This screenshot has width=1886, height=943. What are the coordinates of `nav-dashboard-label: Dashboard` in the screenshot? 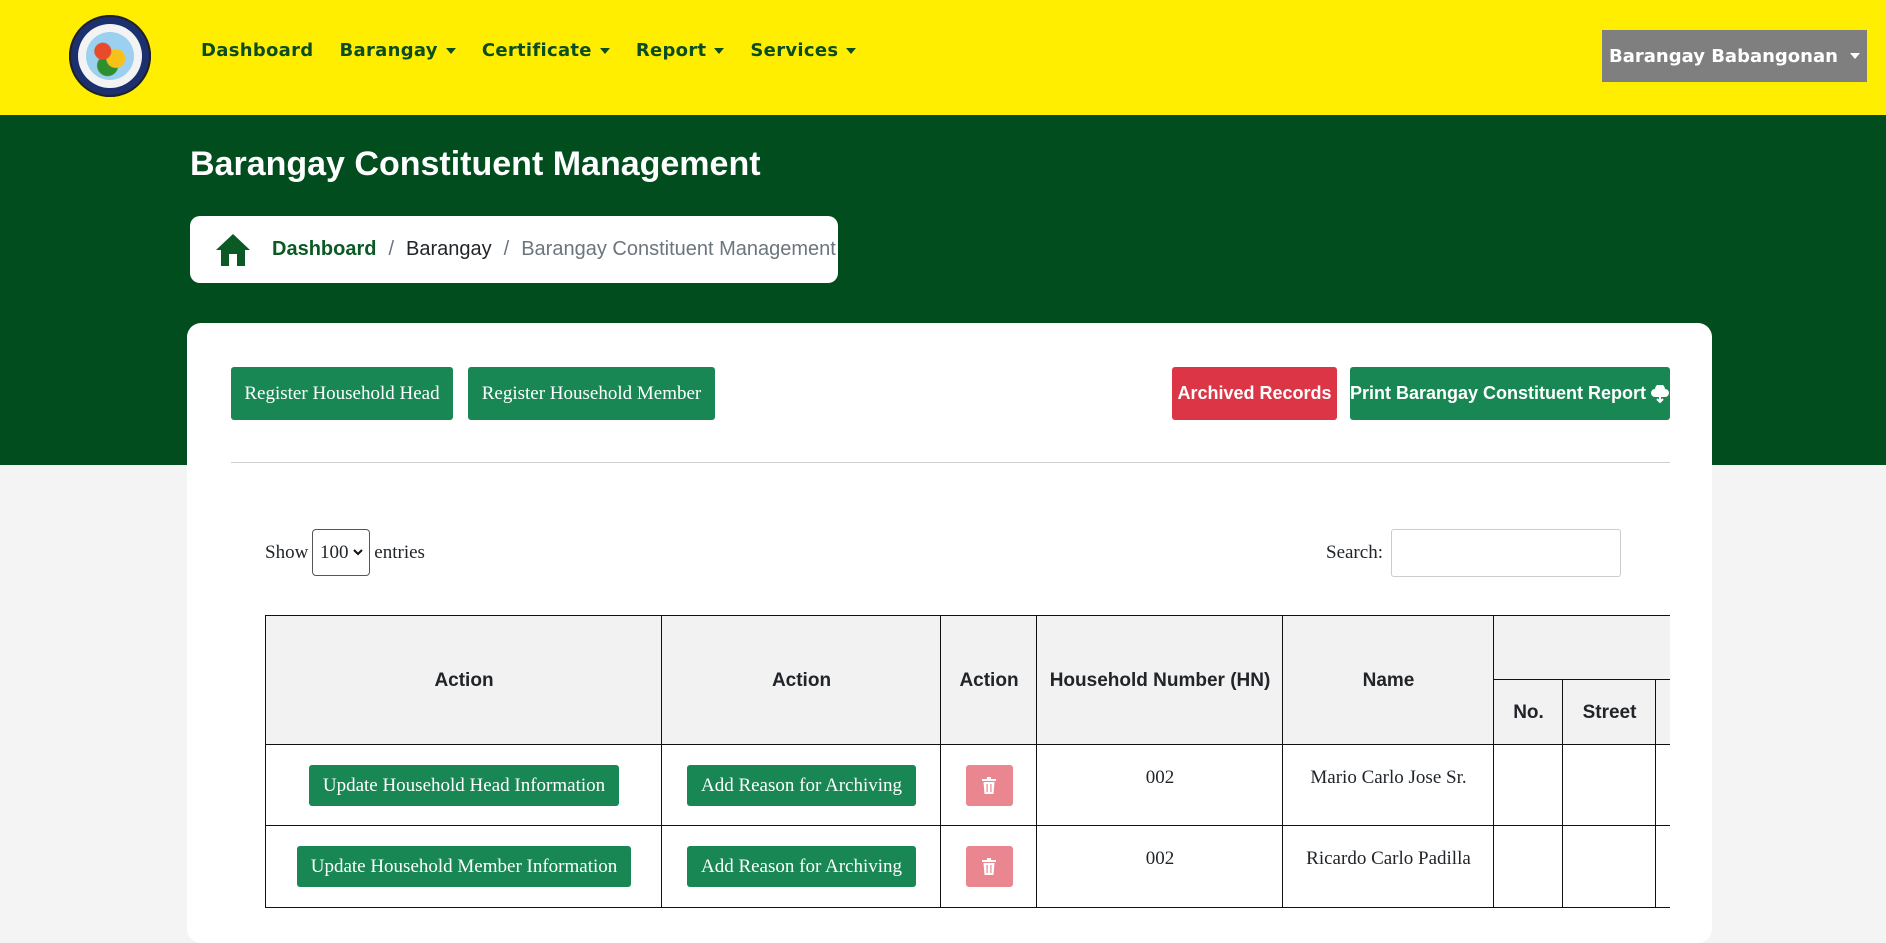 It's located at (257, 50).